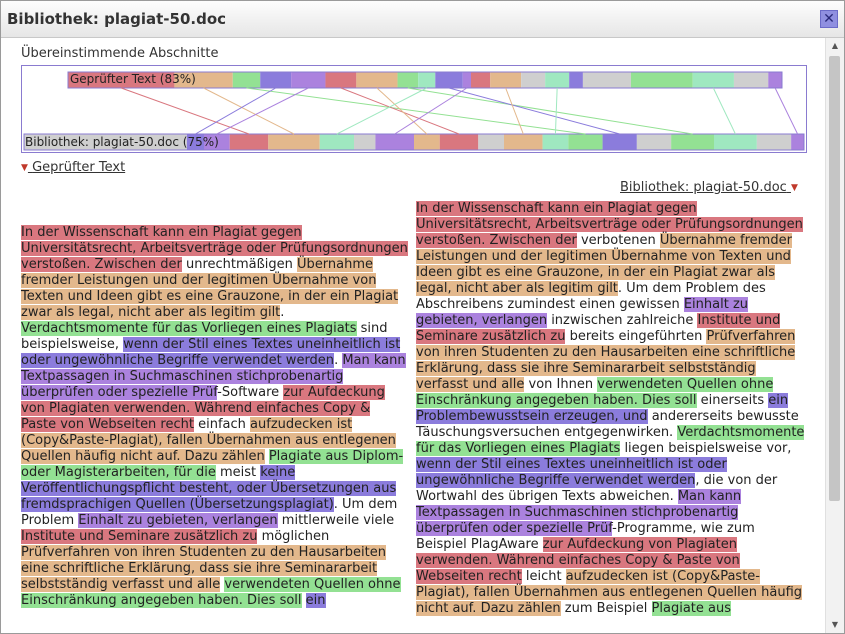  What do you see at coordinates (133, 79) in the screenshot?
I see `checked-text-bar-label: Geprüfter Text (83%)` at bounding box center [133, 79].